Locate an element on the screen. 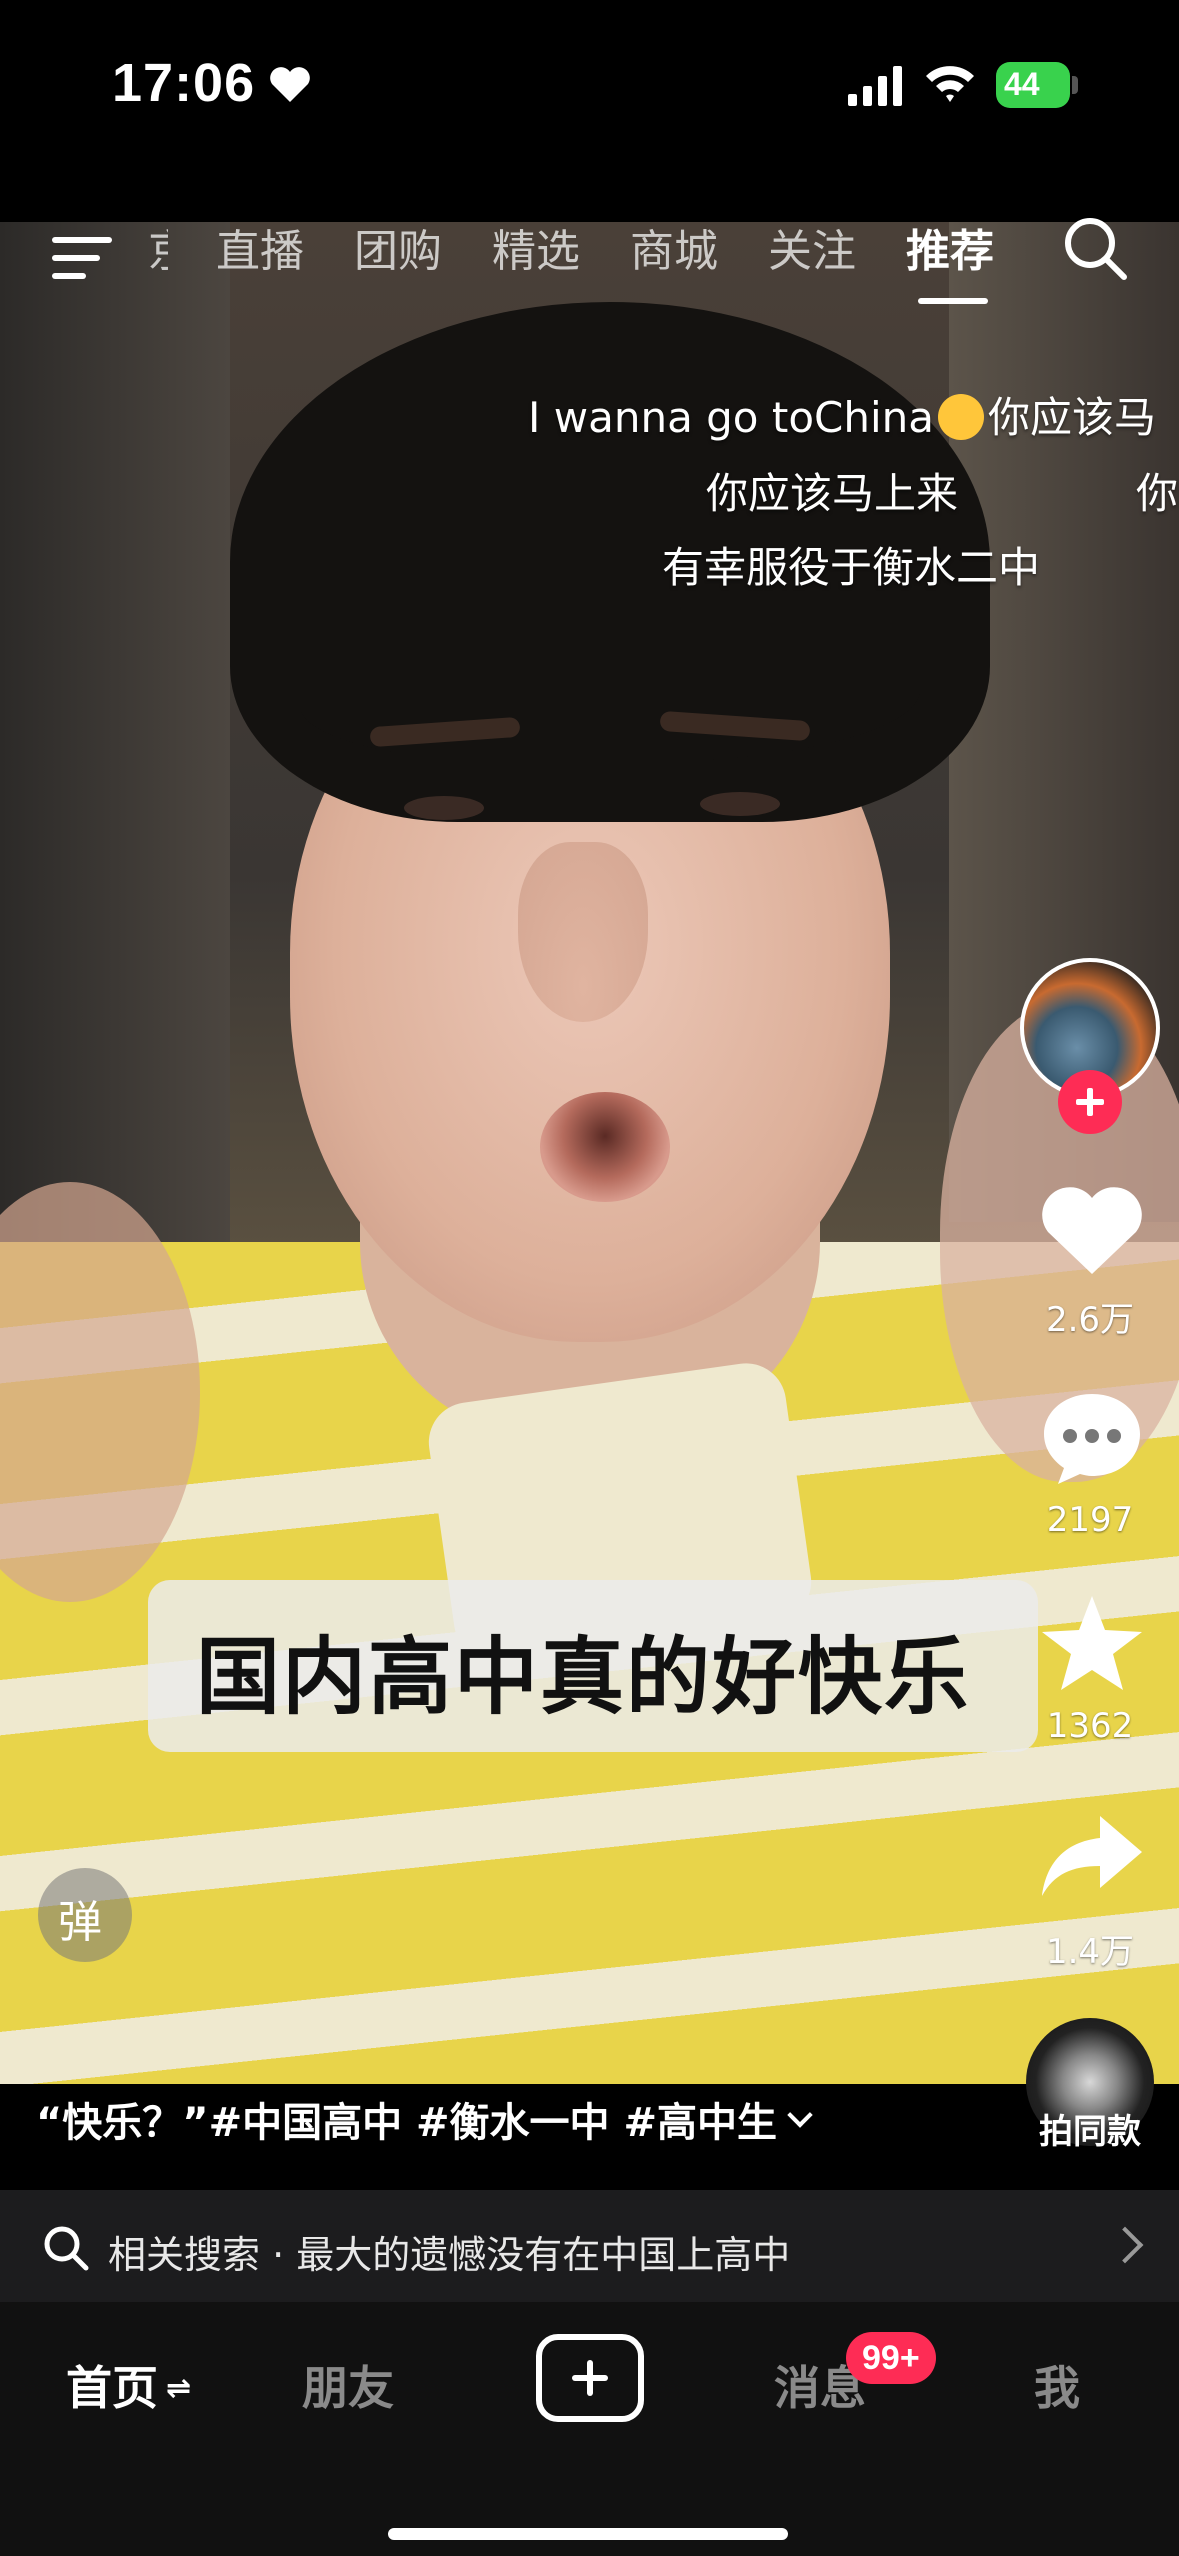  bottom-nav: 首页 ⇌ 朋友 消息 99+ 我 is located at coordinates (589, 2429).